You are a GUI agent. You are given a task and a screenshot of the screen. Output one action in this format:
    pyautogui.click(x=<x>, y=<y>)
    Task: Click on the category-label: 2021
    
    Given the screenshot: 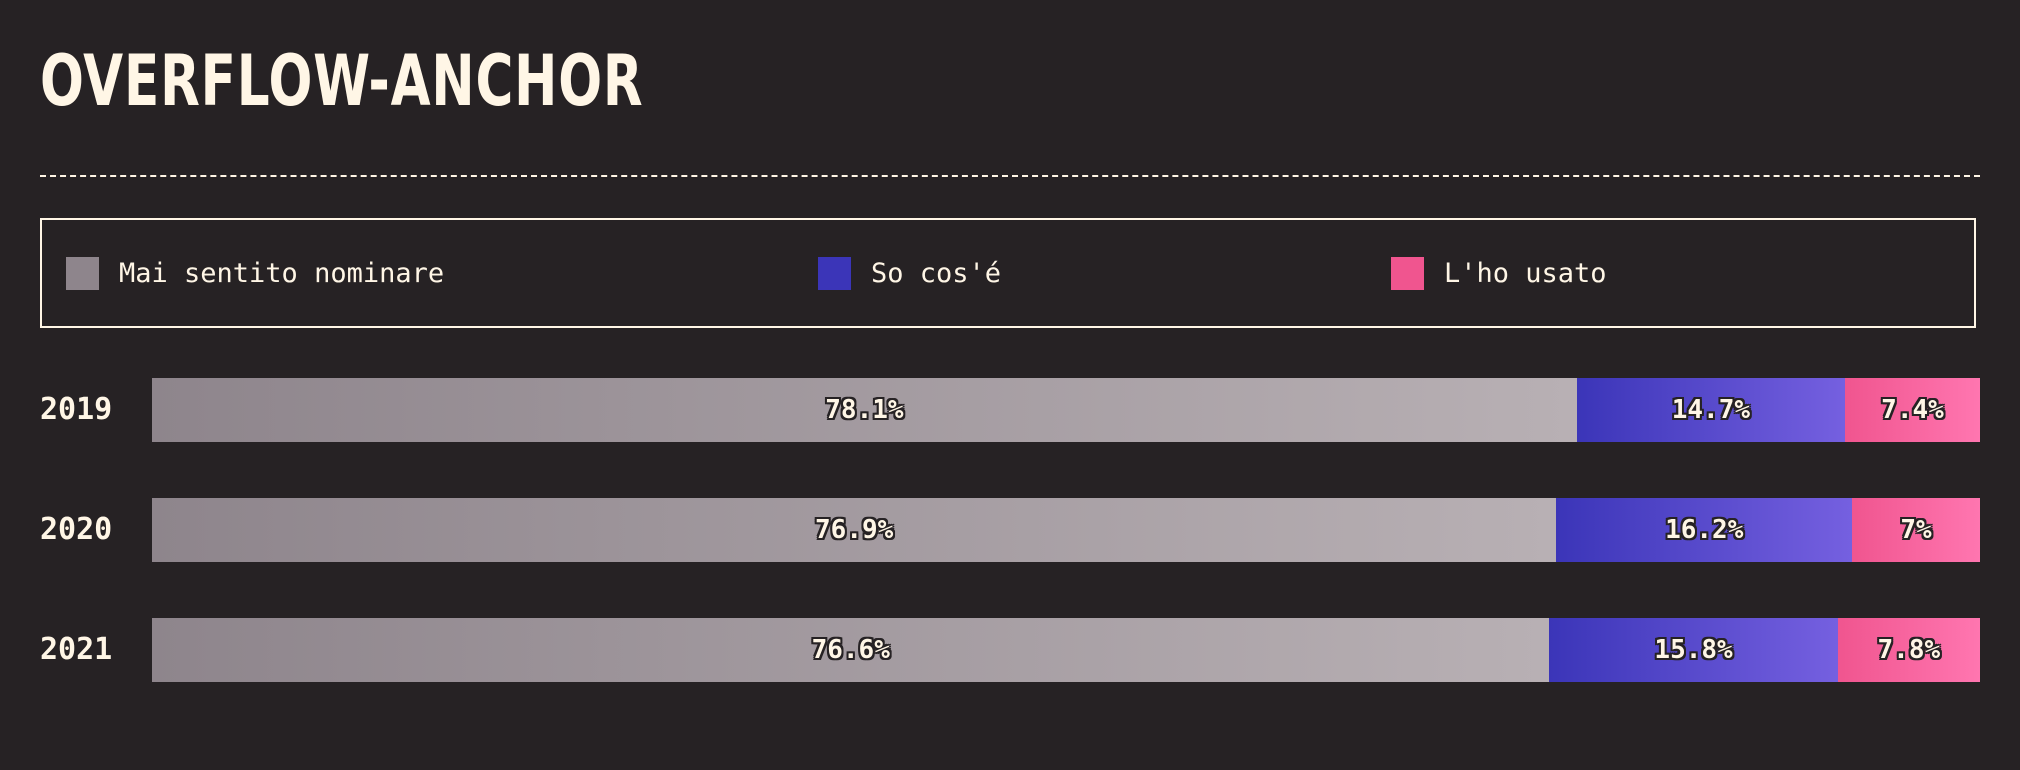 What is the action you would take?
    pyautogui.click(x=76, y=649)
    